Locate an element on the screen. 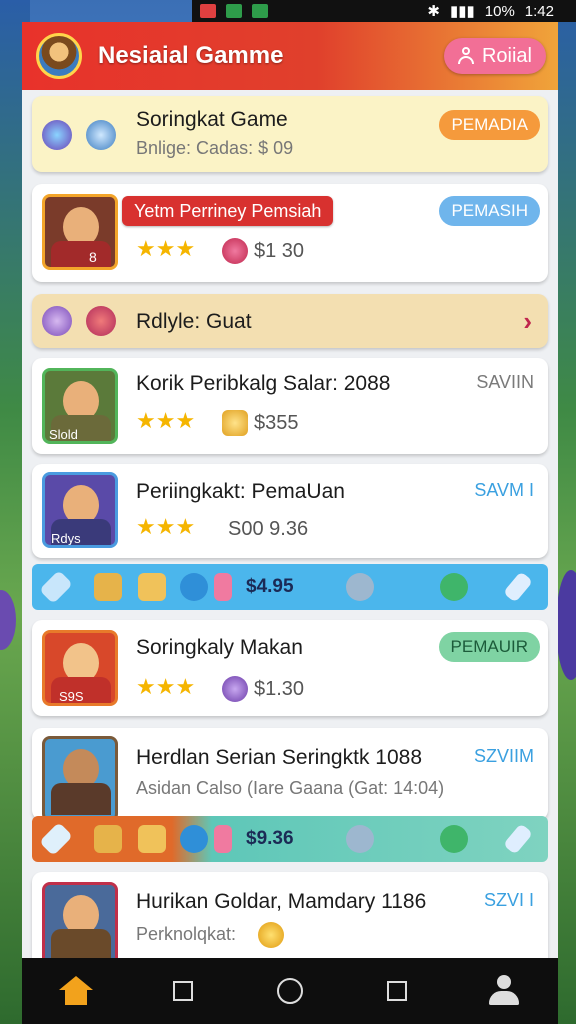 Image resolution: width=576 pixels, height=1024 pixels. page-title: Nesiaial Gamme is located at coordinates (191, 55).